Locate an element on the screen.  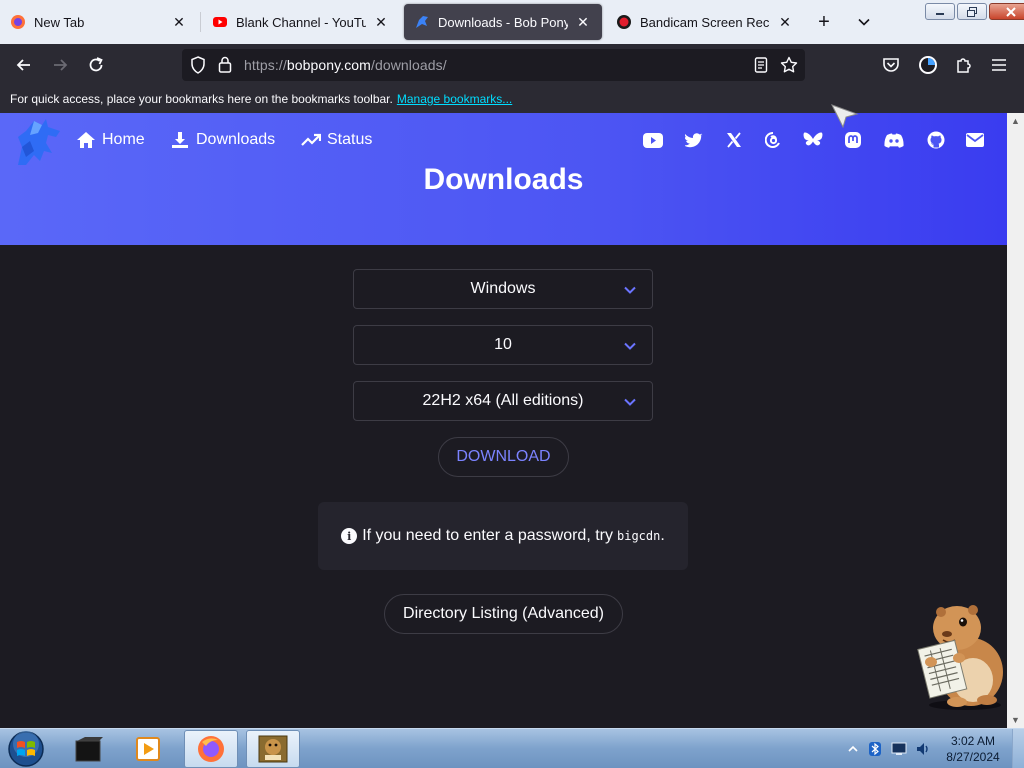
nav-downloads: Downloads is located at coordinates (222, 140).